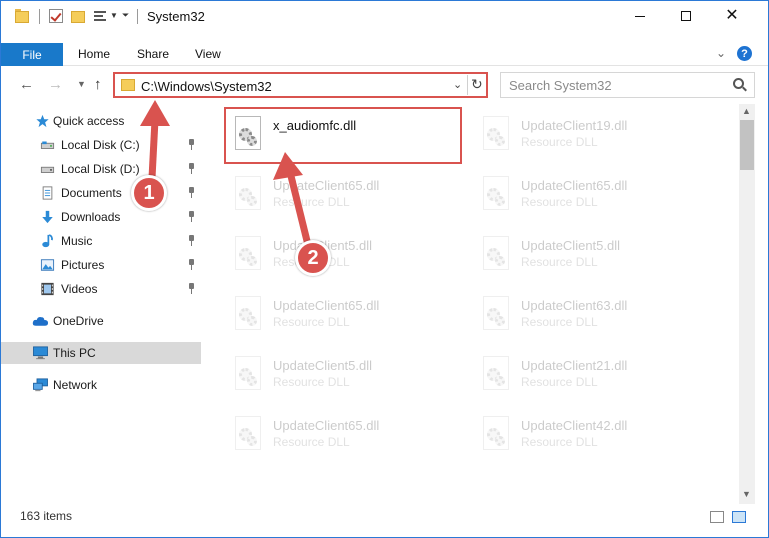 This screenshot has height=538, width=769. I want to click on cloud-icon, so click(40, 321).